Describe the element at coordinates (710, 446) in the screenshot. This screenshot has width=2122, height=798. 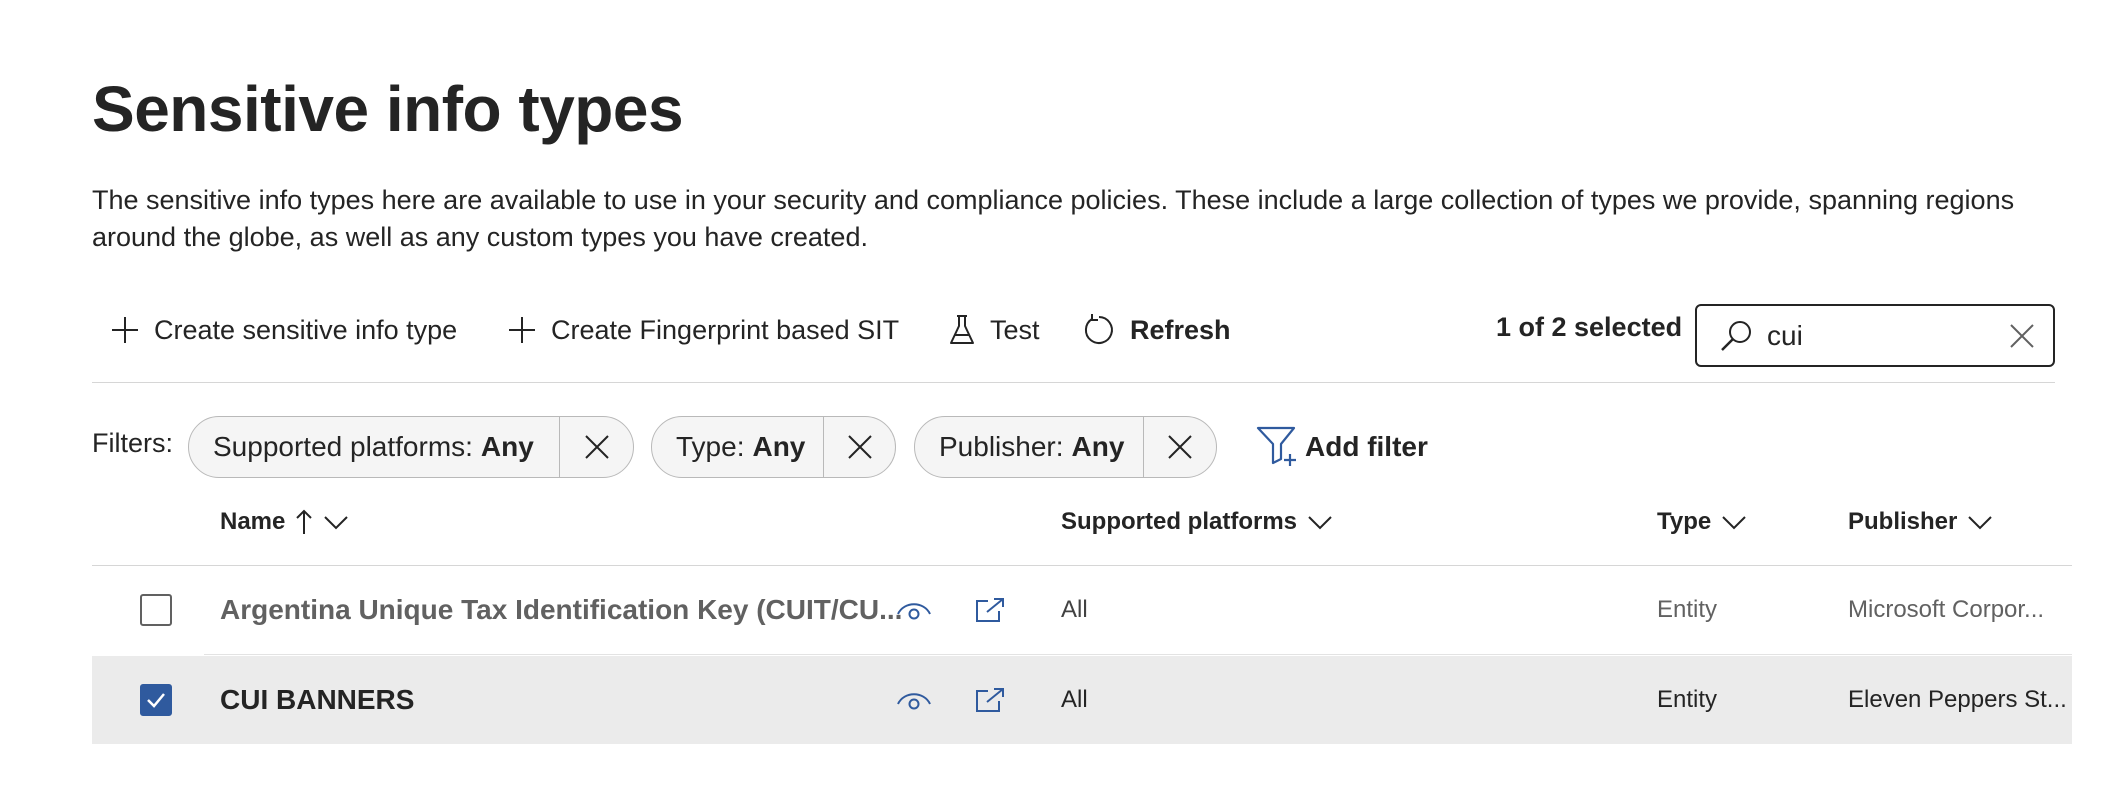
I see `filter-name: Type:` at that location.